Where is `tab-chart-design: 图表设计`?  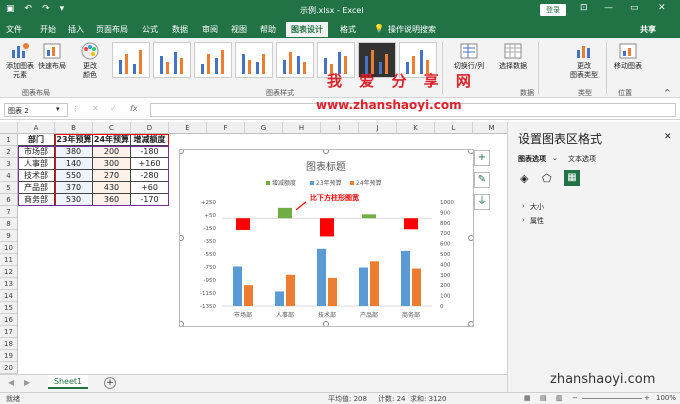 tab-chart-design: 图表设计 is located at coordinates (307, 29).